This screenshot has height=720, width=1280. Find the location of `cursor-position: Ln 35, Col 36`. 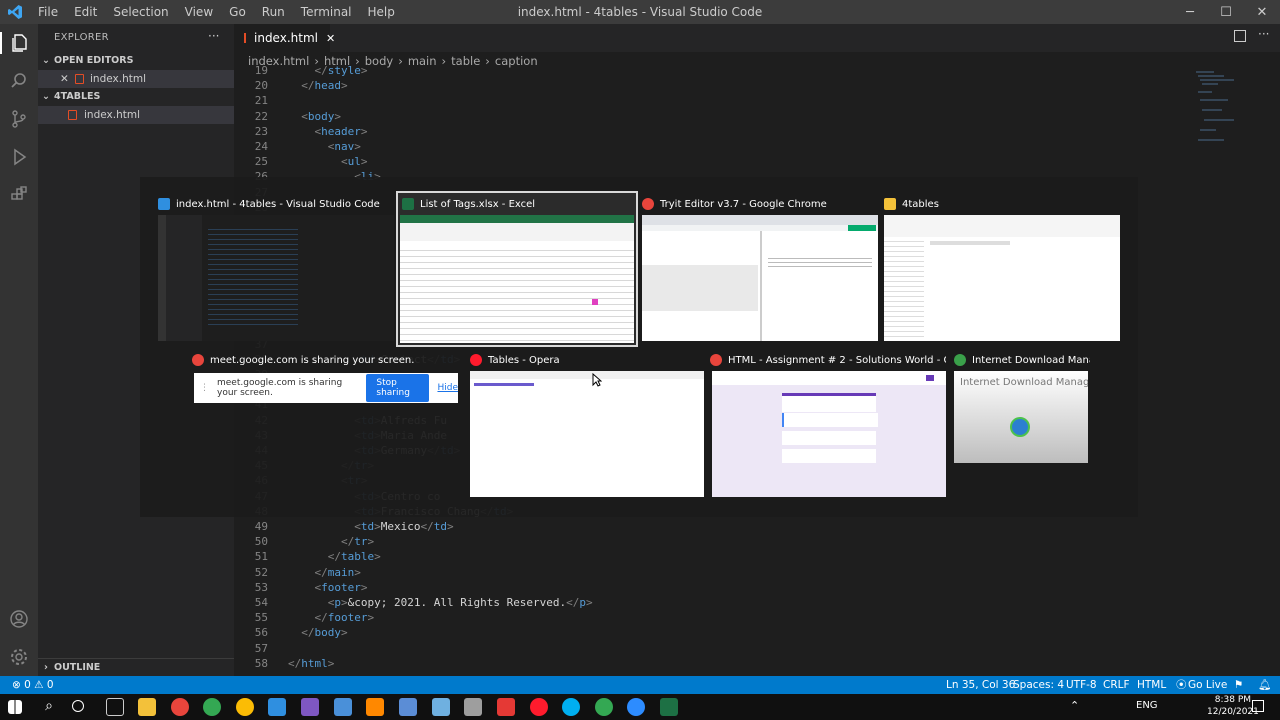

cursor-position: Ln 35, Col 36 is located at coordinates (980, 685).